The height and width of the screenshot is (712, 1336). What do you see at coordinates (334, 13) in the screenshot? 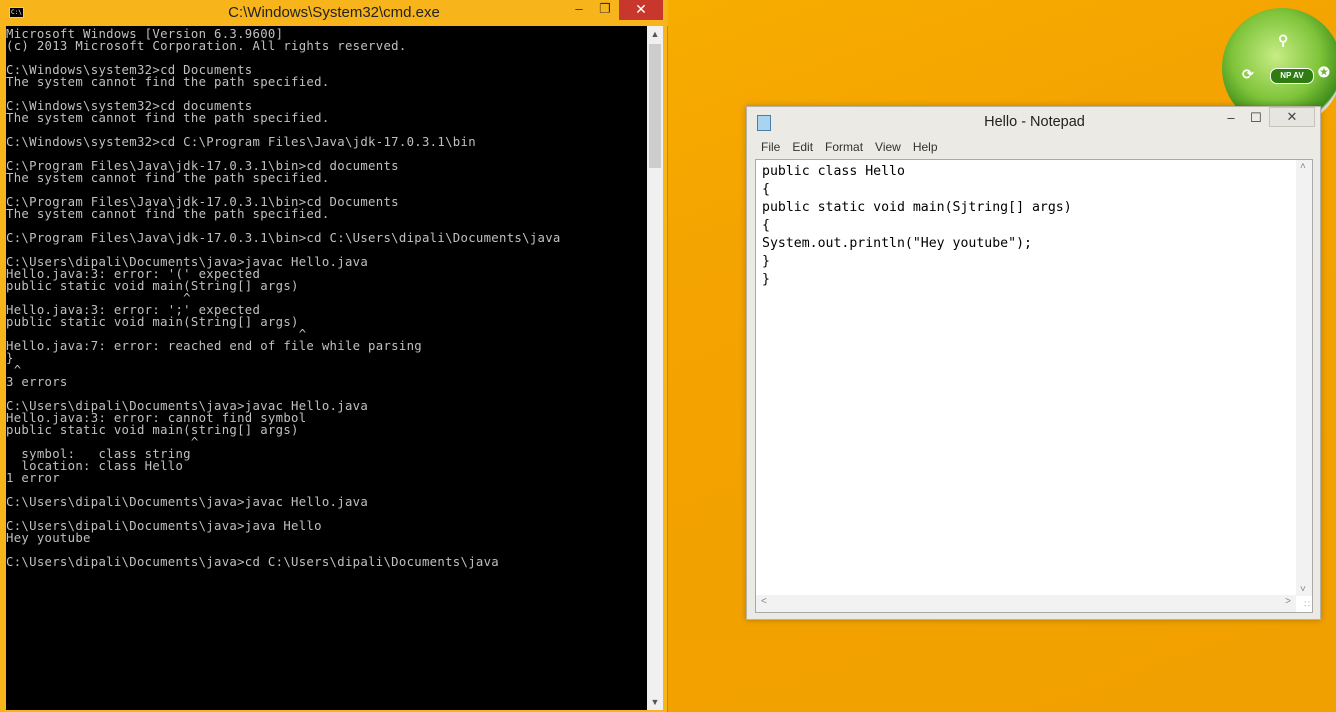
I see `cmd-titlebar: C:\ C:\Windows\System32\cmd.exe – ❐ ✕` at bounding box center [334, 13].